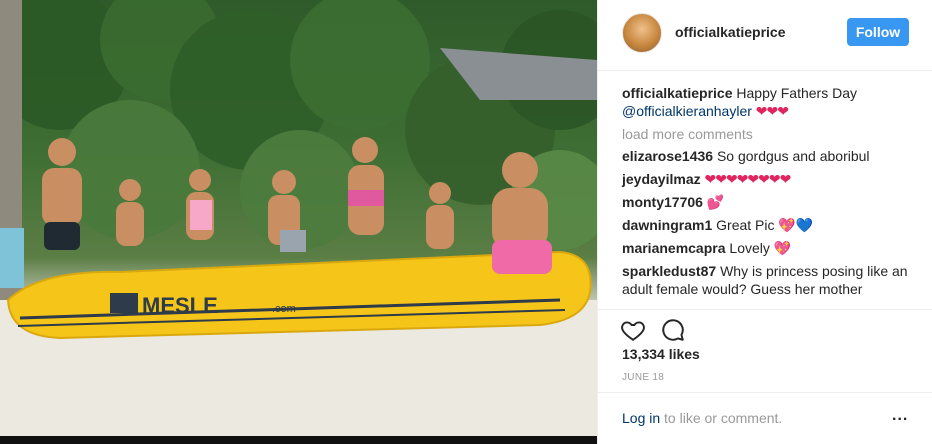  I want to click on boat-domain-text: .com, so click(284, 309).